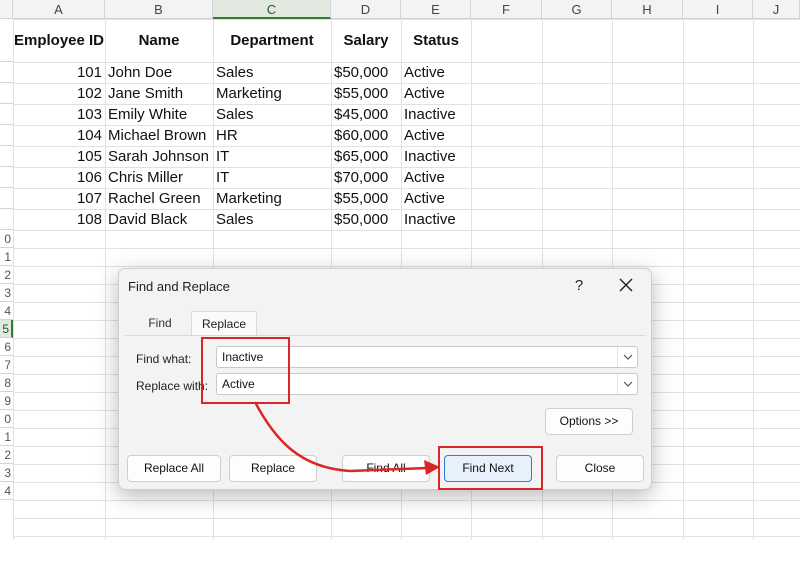 Image resolution: width=800 pixels, height=568 pixels. What do you see at coordinates (6, 347) in the screenshot?
I see `row-header: 6` at bounding box center [6, 347].